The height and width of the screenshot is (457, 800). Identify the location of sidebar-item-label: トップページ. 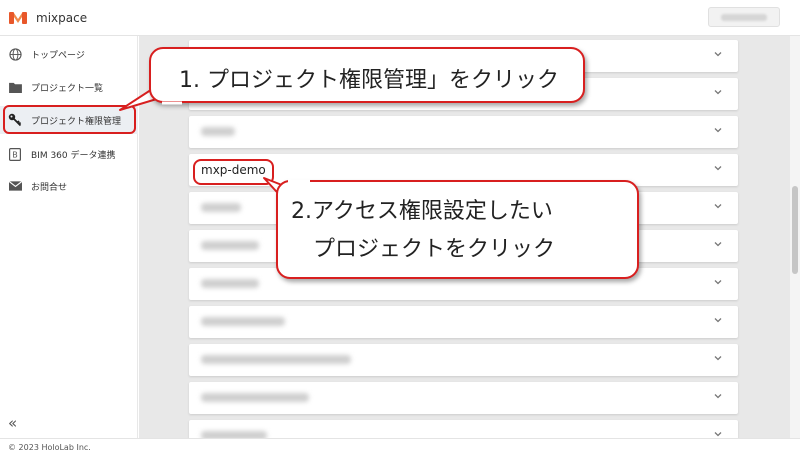
(58, 55).